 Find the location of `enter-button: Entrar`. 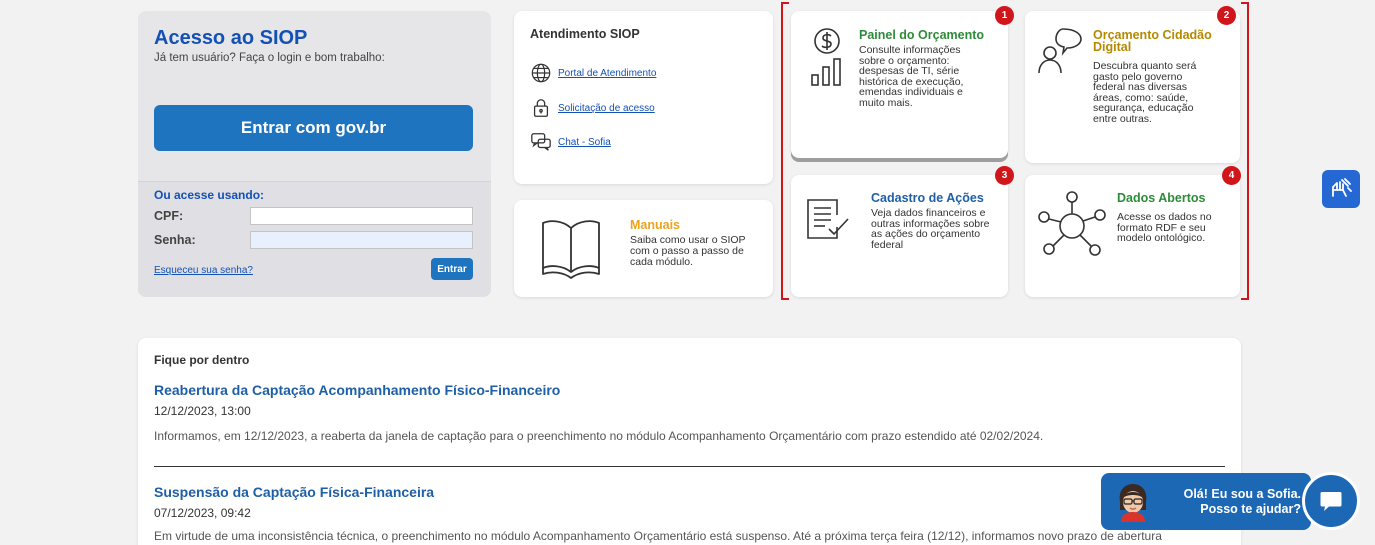

enter-button: Entrar is located at coordinates (452, 269).